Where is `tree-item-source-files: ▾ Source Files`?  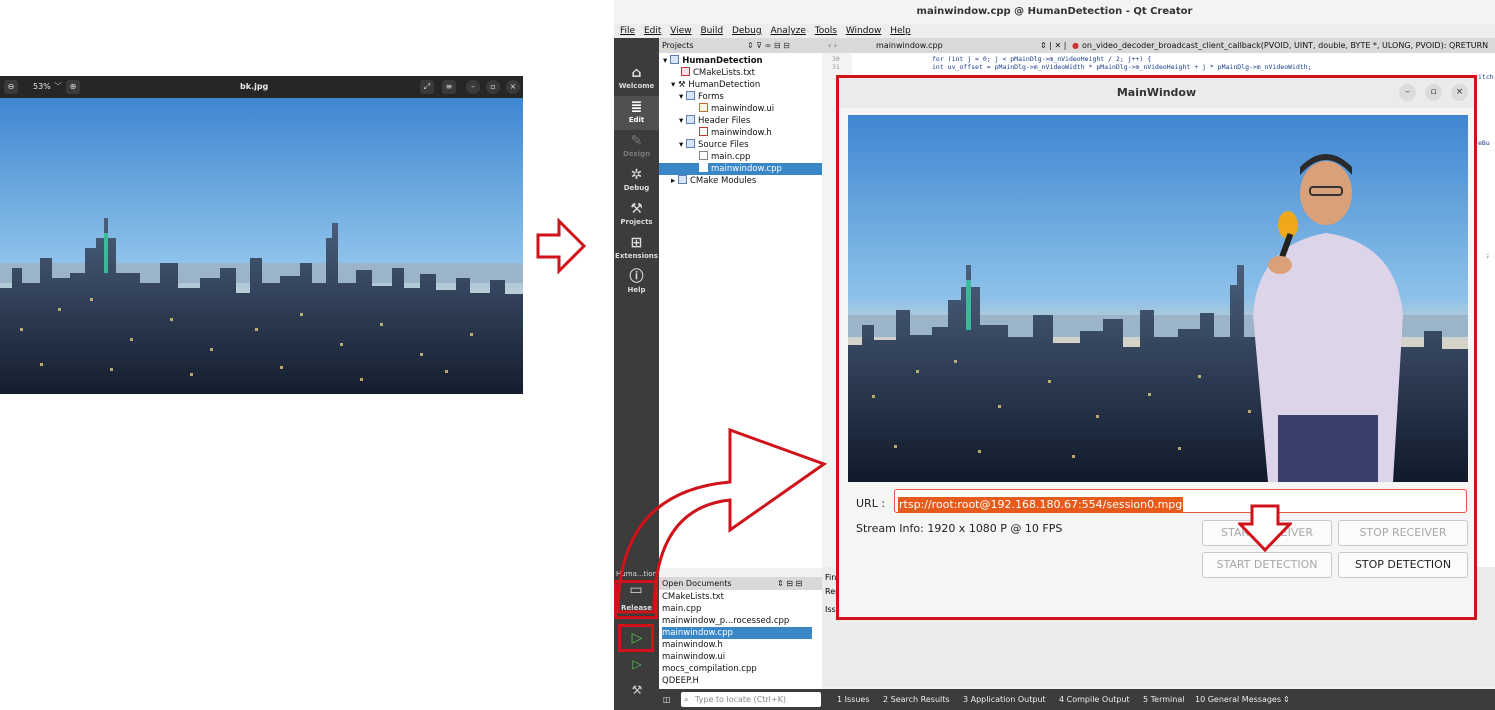 tree-item-source-files: ▾ Source Files is located at coordinates (740, 145).